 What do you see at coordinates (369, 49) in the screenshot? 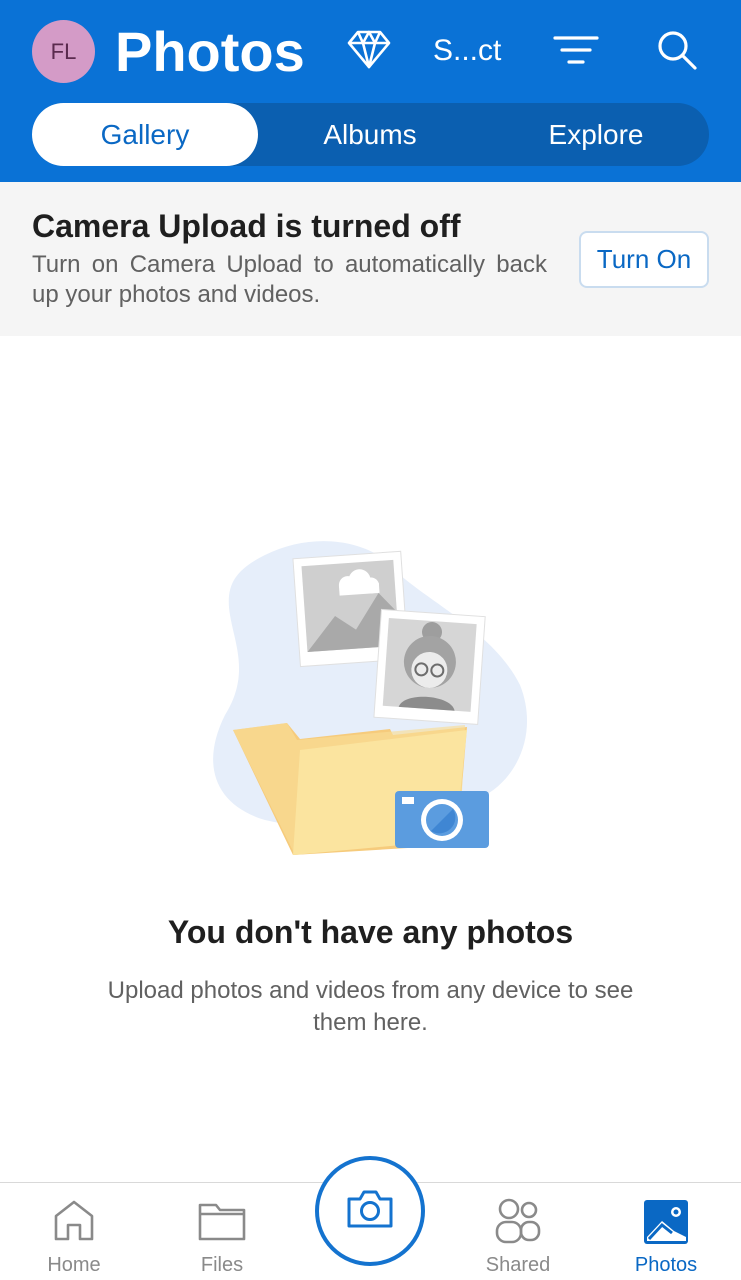
I see `premium-diamond-icon` at bounding box center [369, 49].